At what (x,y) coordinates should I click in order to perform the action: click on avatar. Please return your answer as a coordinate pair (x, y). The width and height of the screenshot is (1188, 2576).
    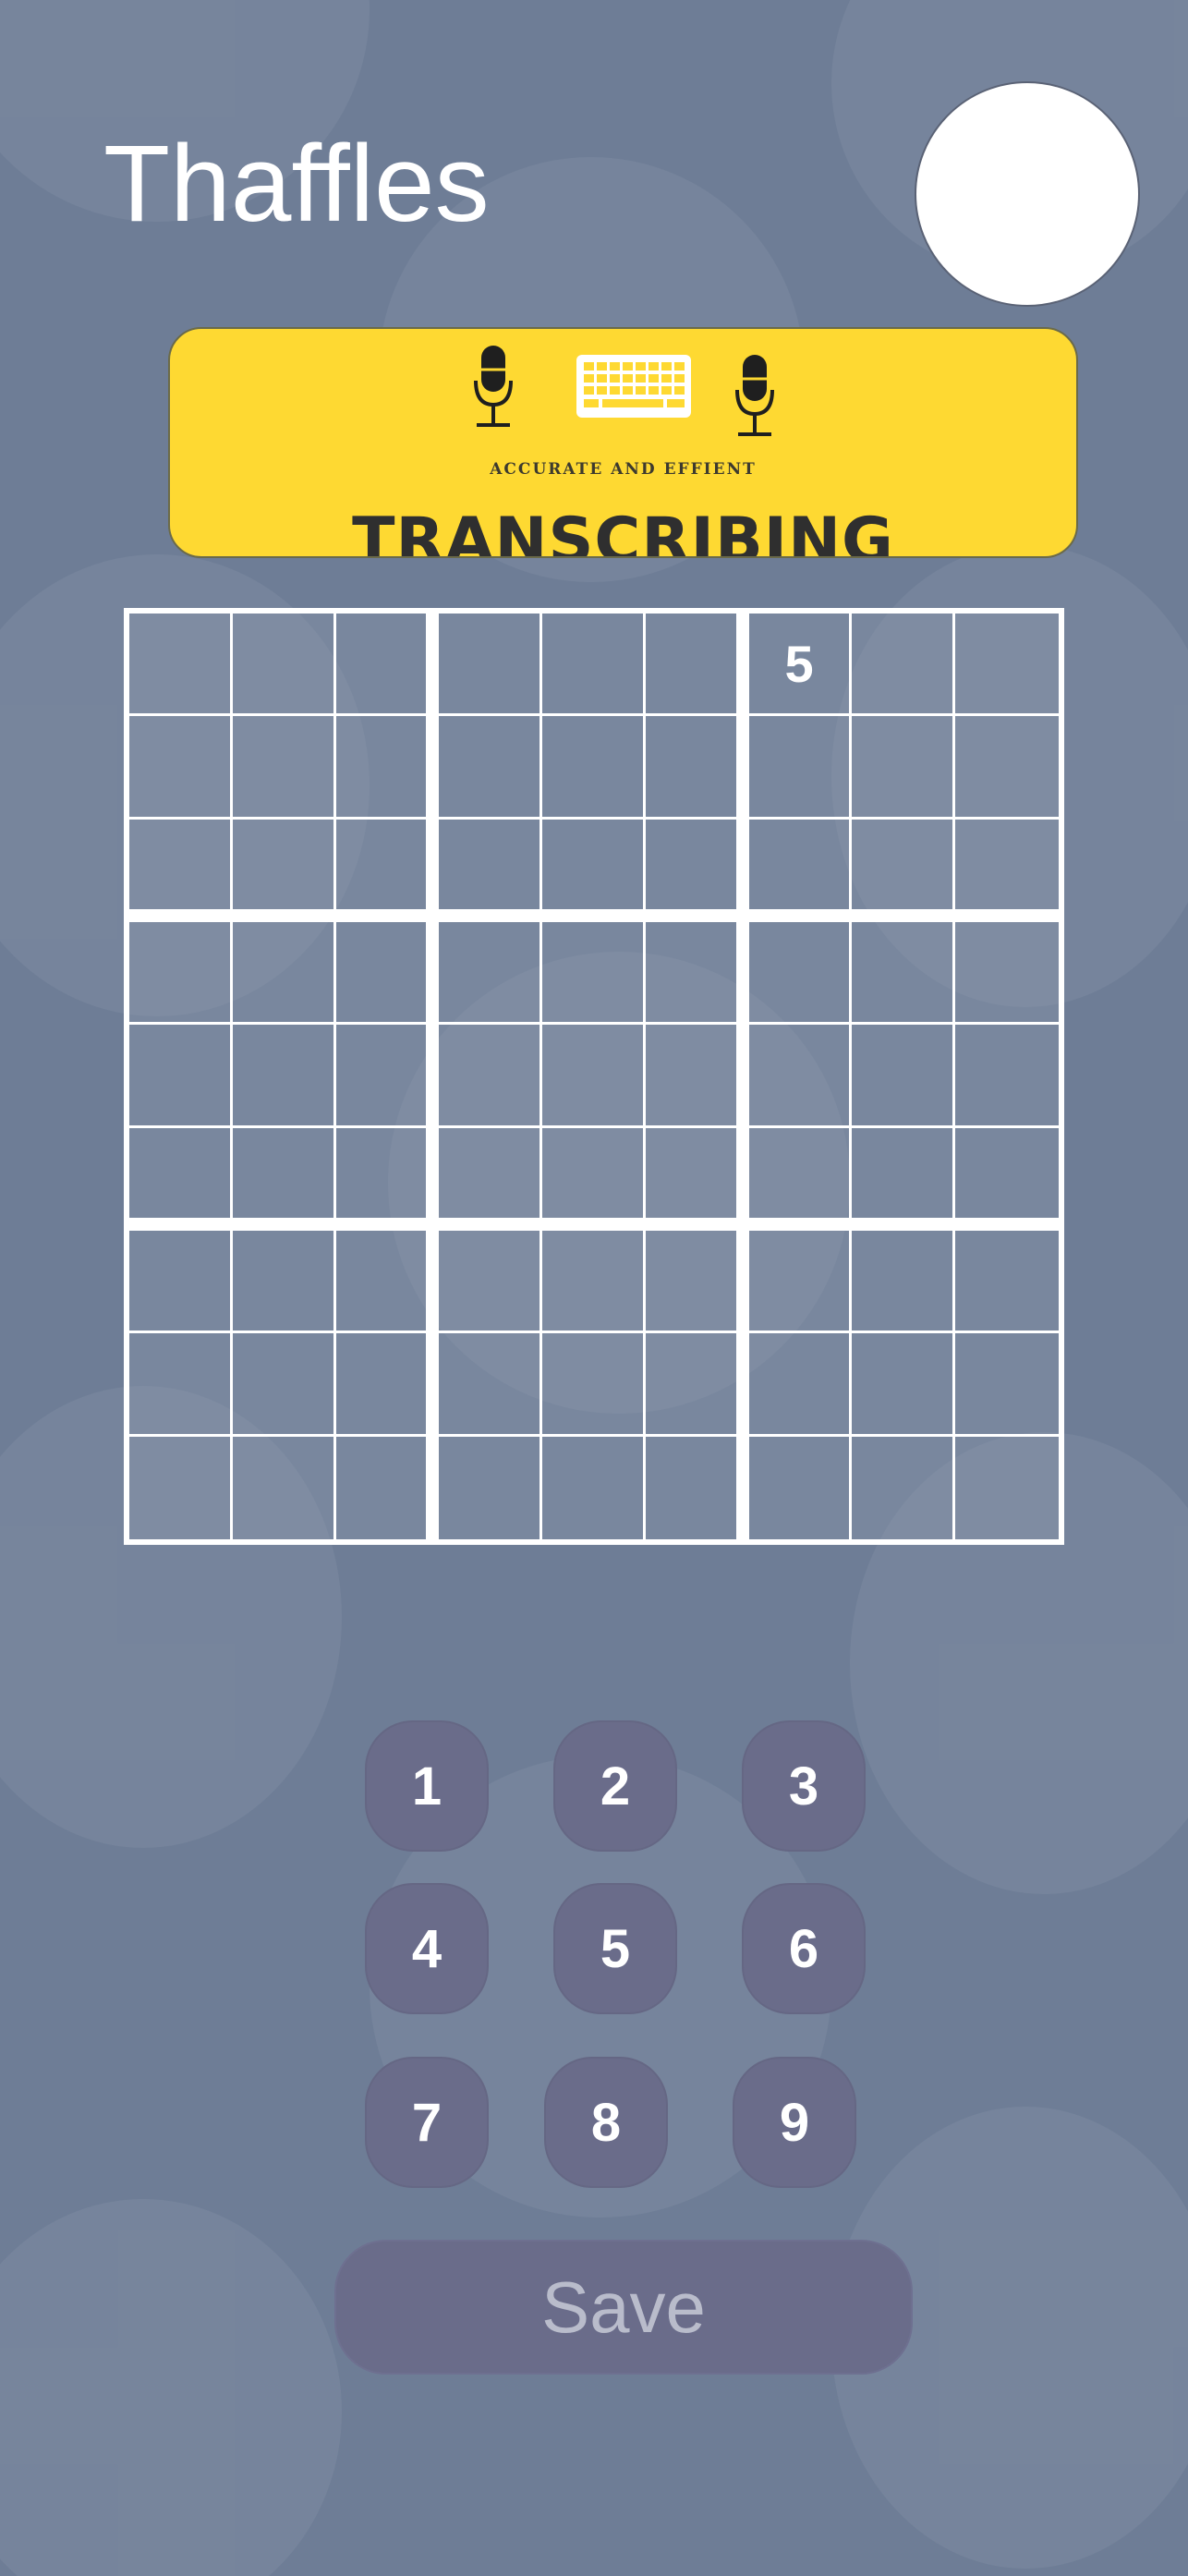
    Looking at the image, I should click on (1027, 194).